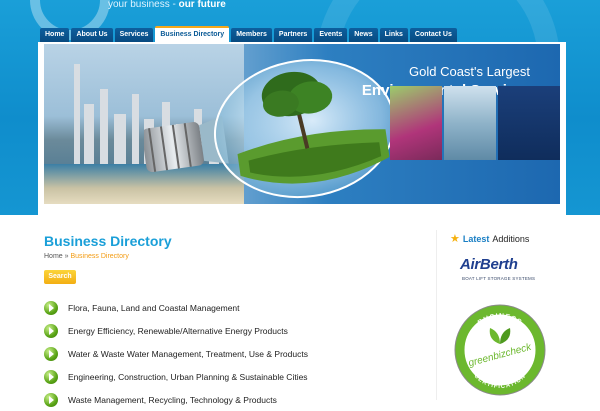 The height and width of the screenshot is (411, 600). Describe the element at coordinates (469, 71) in the screenshot. I see `banner-headline-1: Gold Coast's Largest` at that location.